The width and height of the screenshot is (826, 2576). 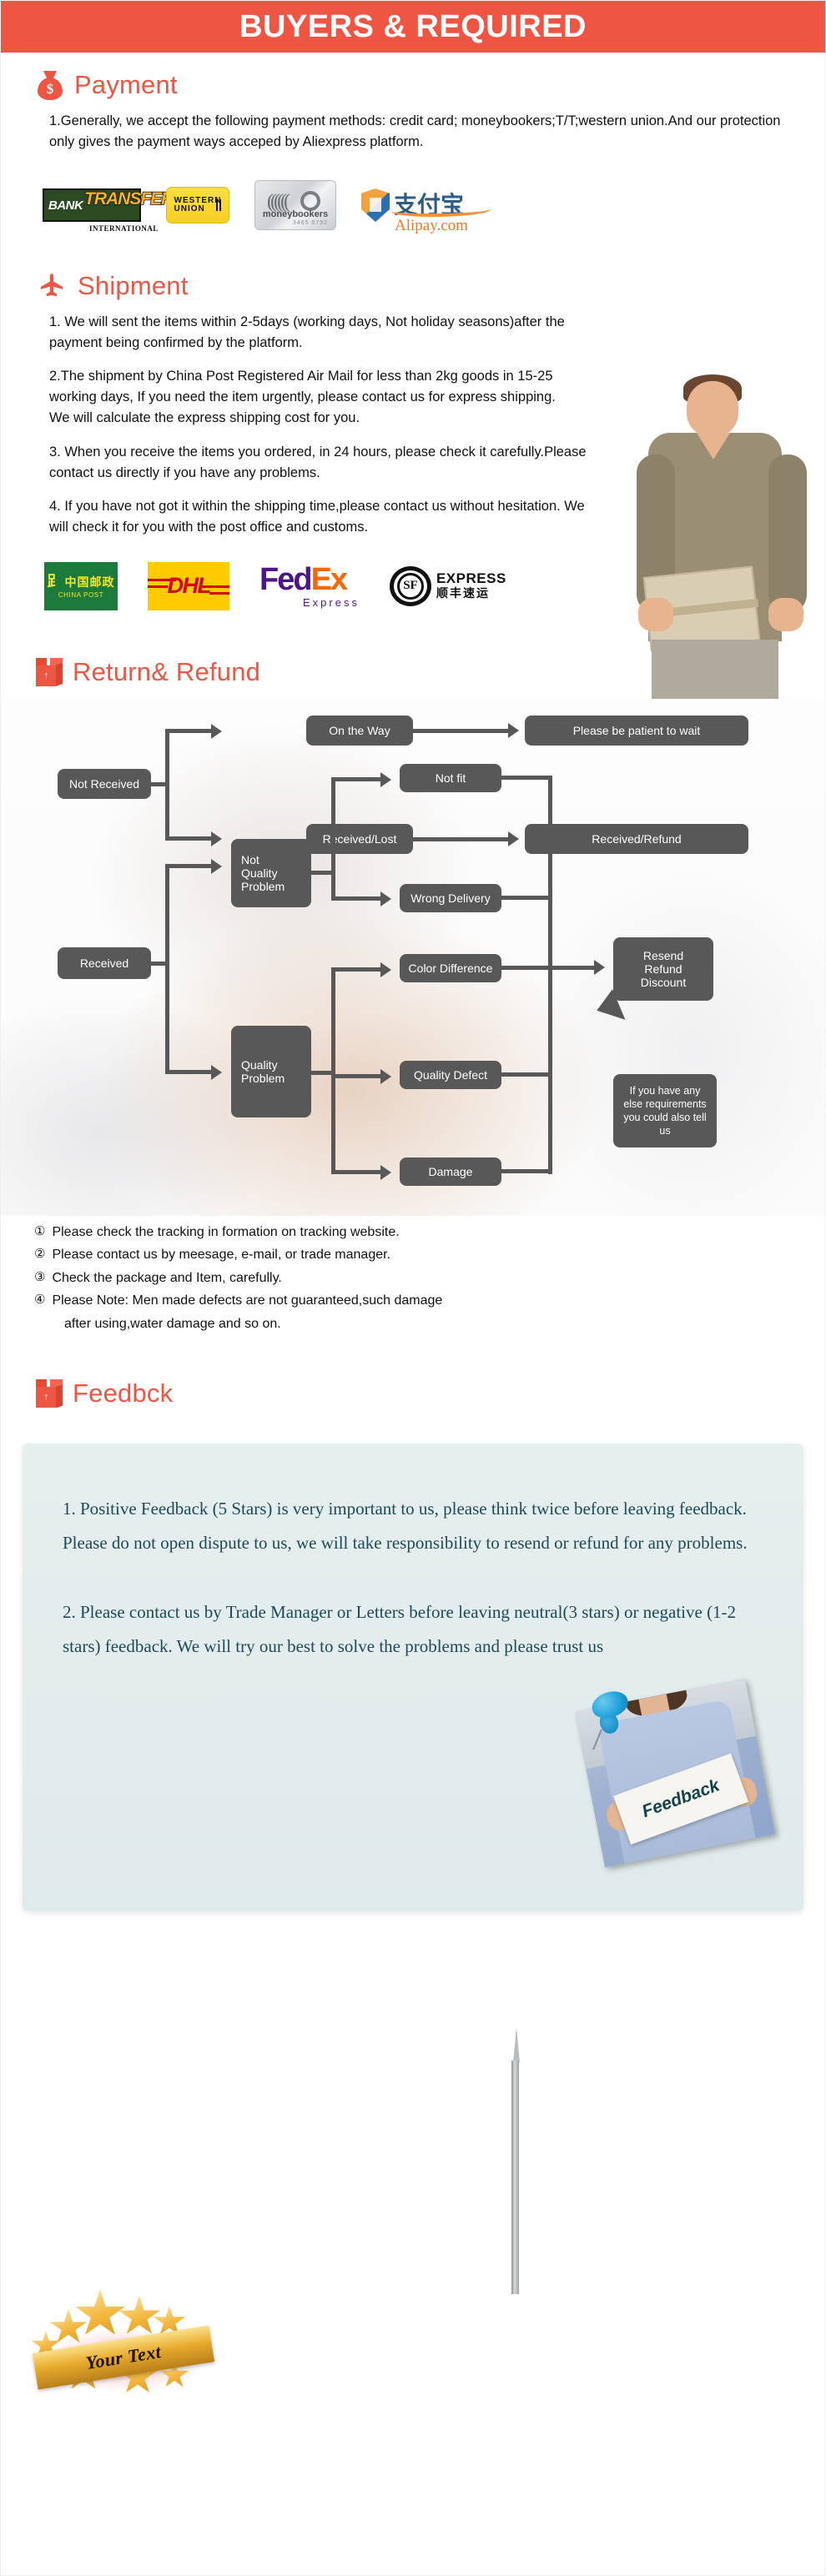 I want to click on western-union-logo: WESTERN UNION, so click(x=198, y=205).